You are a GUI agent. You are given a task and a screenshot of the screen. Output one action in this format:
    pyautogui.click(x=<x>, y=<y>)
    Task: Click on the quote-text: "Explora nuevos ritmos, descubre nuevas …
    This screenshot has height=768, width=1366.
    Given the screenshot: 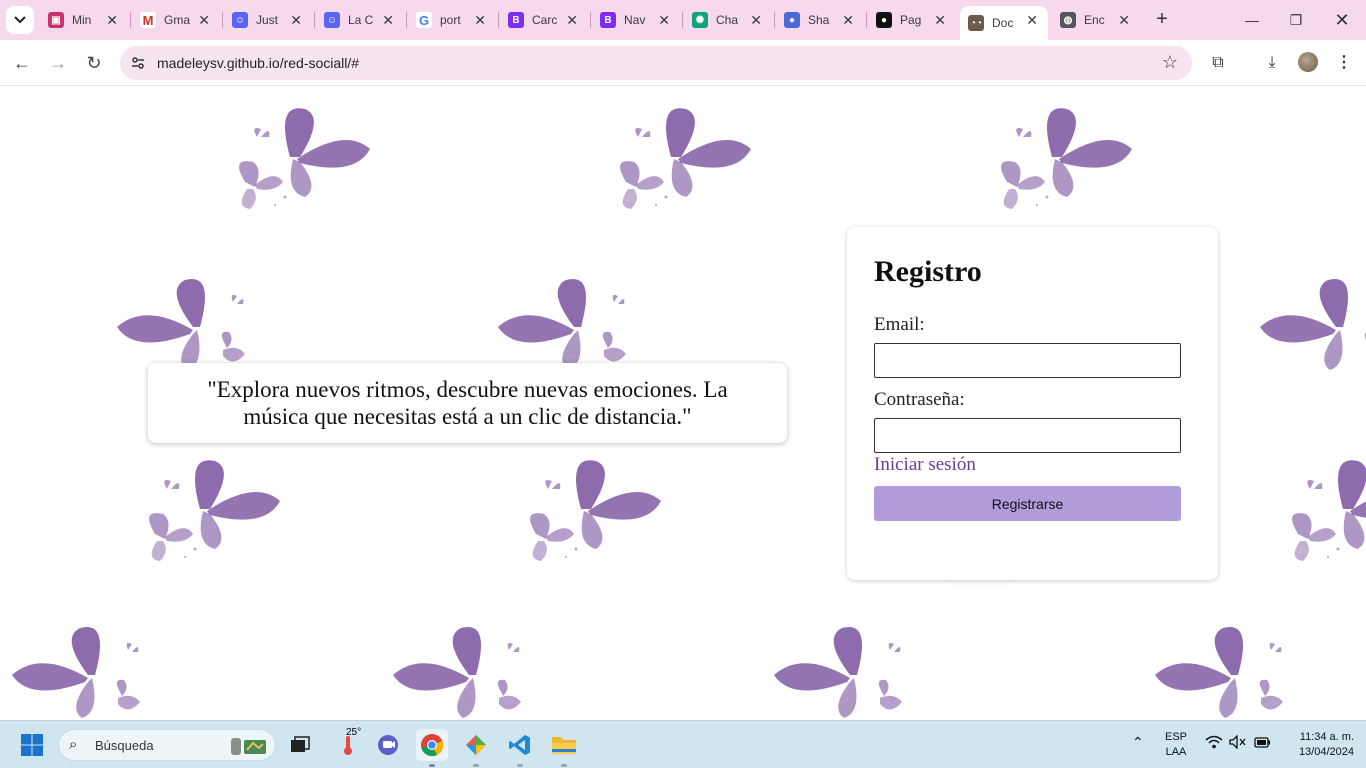 What is the action you would take?
    pyautogui.click(x=467, y=403)
    